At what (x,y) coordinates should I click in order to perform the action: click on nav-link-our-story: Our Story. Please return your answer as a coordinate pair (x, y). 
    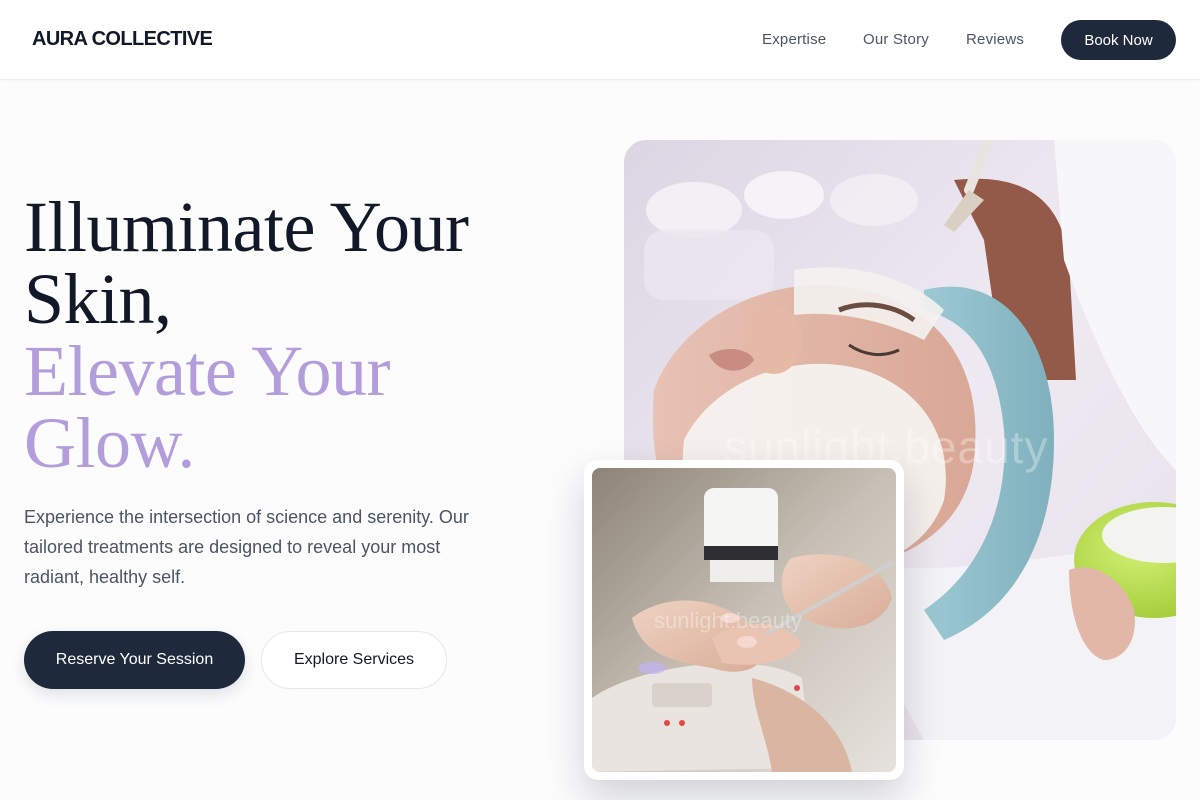
    Looking at the image, I should click on (896, 39).